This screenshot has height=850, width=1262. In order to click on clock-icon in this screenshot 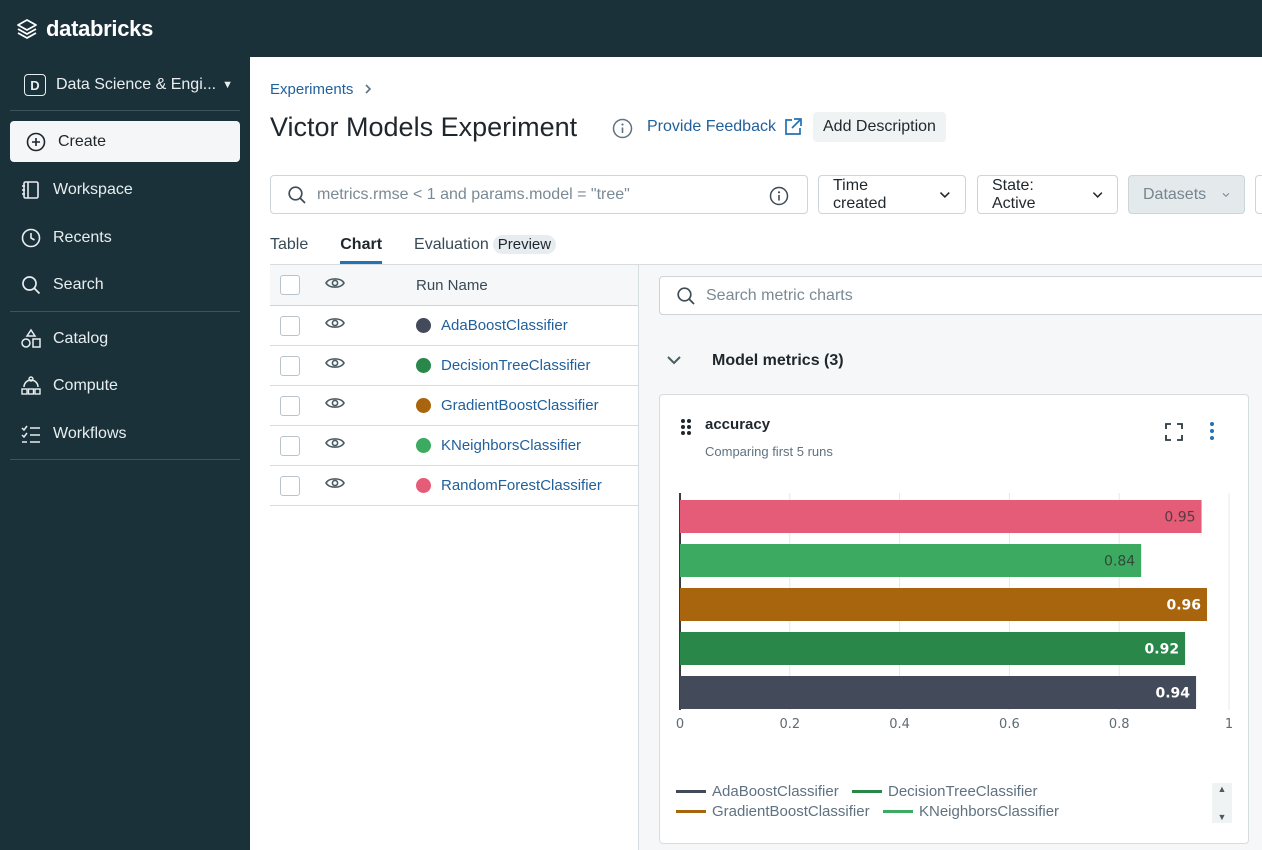, I will do `click(31, 238)`.